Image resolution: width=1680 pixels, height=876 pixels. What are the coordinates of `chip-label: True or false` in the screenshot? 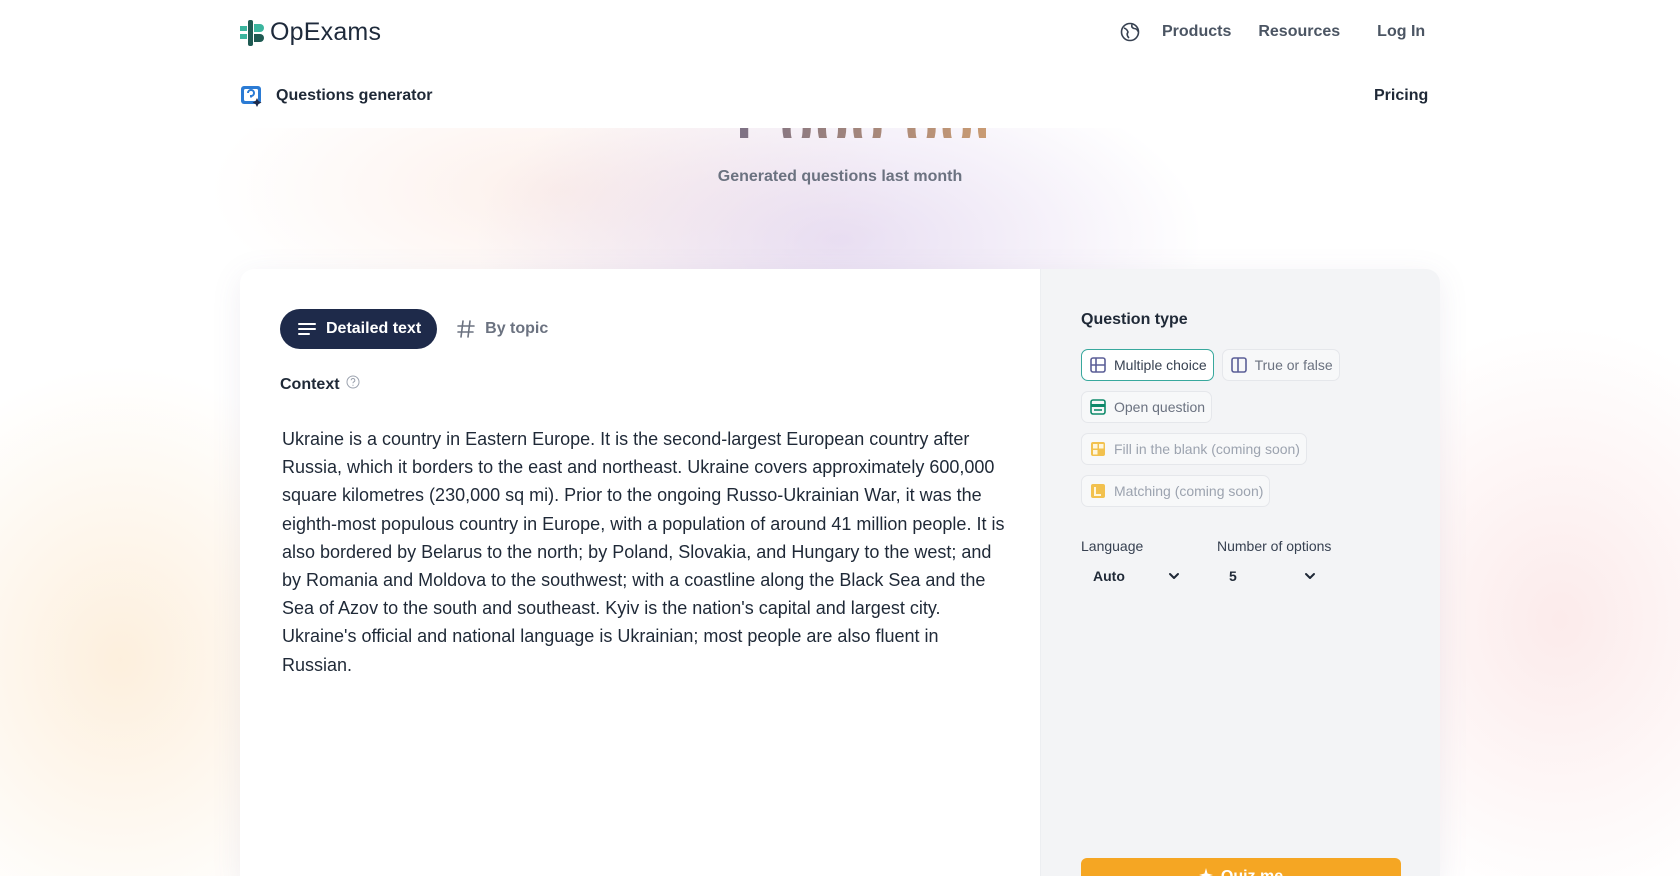 It's located at (1293, 365).